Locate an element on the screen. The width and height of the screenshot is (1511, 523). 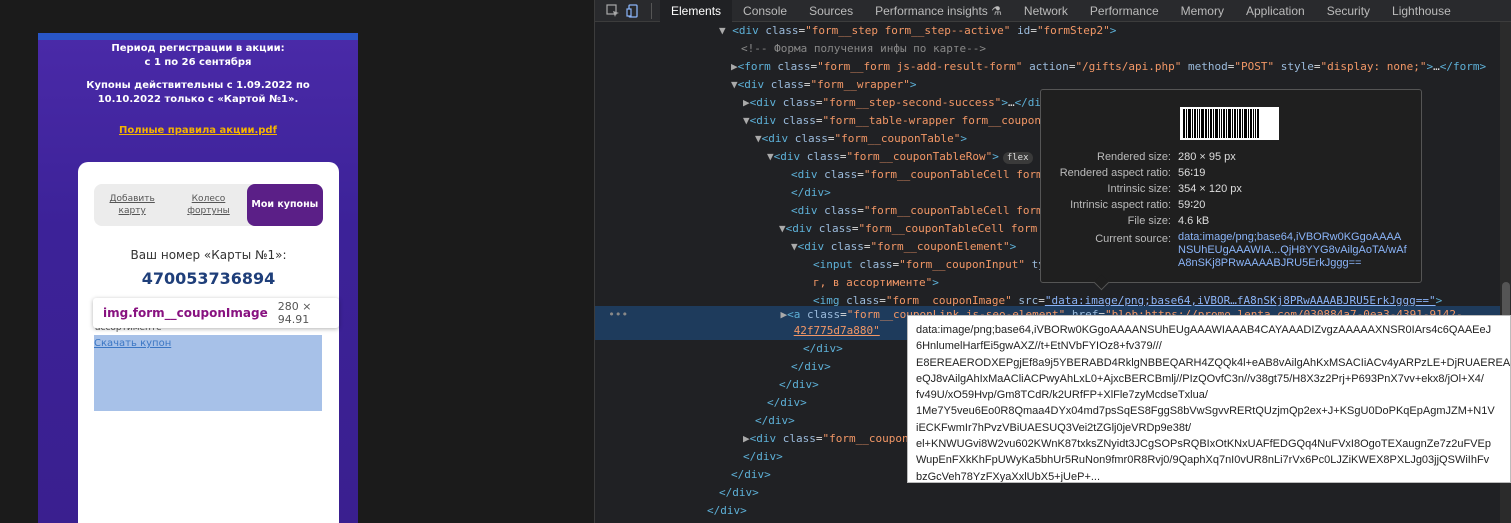
popover-row: File size: 4.6 kB is located at coordinates (1232, 221).